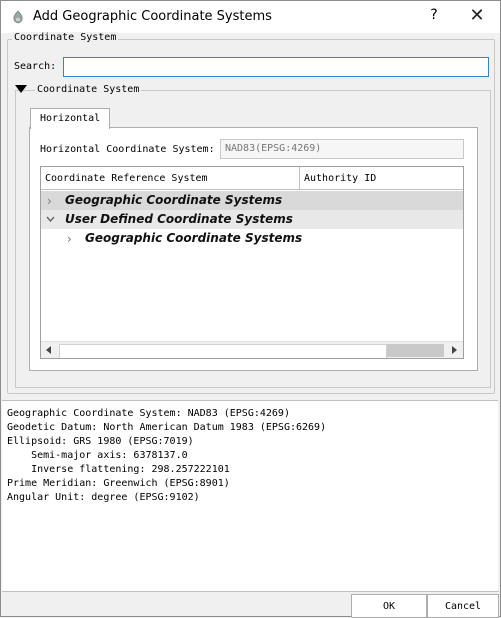 The image size is (501, 618). Describe the element at coordinates (342, 149) in the screenshot. I see `horizontal-cs-field: NAD83(EPSG:4269)` at that location.